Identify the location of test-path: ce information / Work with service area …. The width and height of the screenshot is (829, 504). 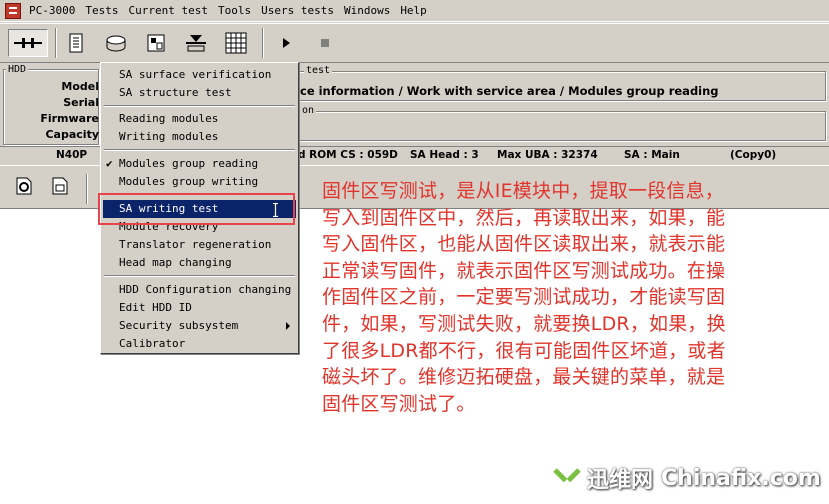
(509, 91).